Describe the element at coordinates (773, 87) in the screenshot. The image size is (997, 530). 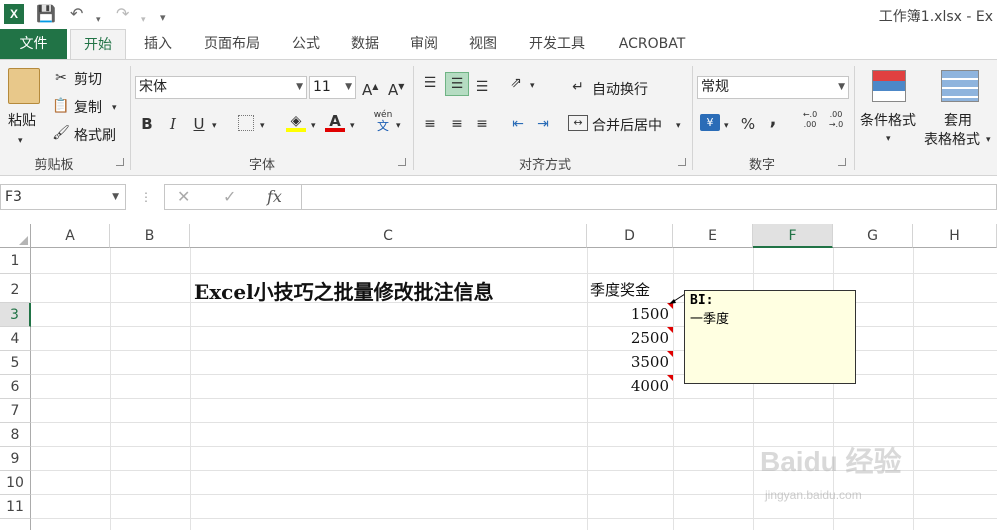
I see `number-format-select: 常规 ▼` at that location.